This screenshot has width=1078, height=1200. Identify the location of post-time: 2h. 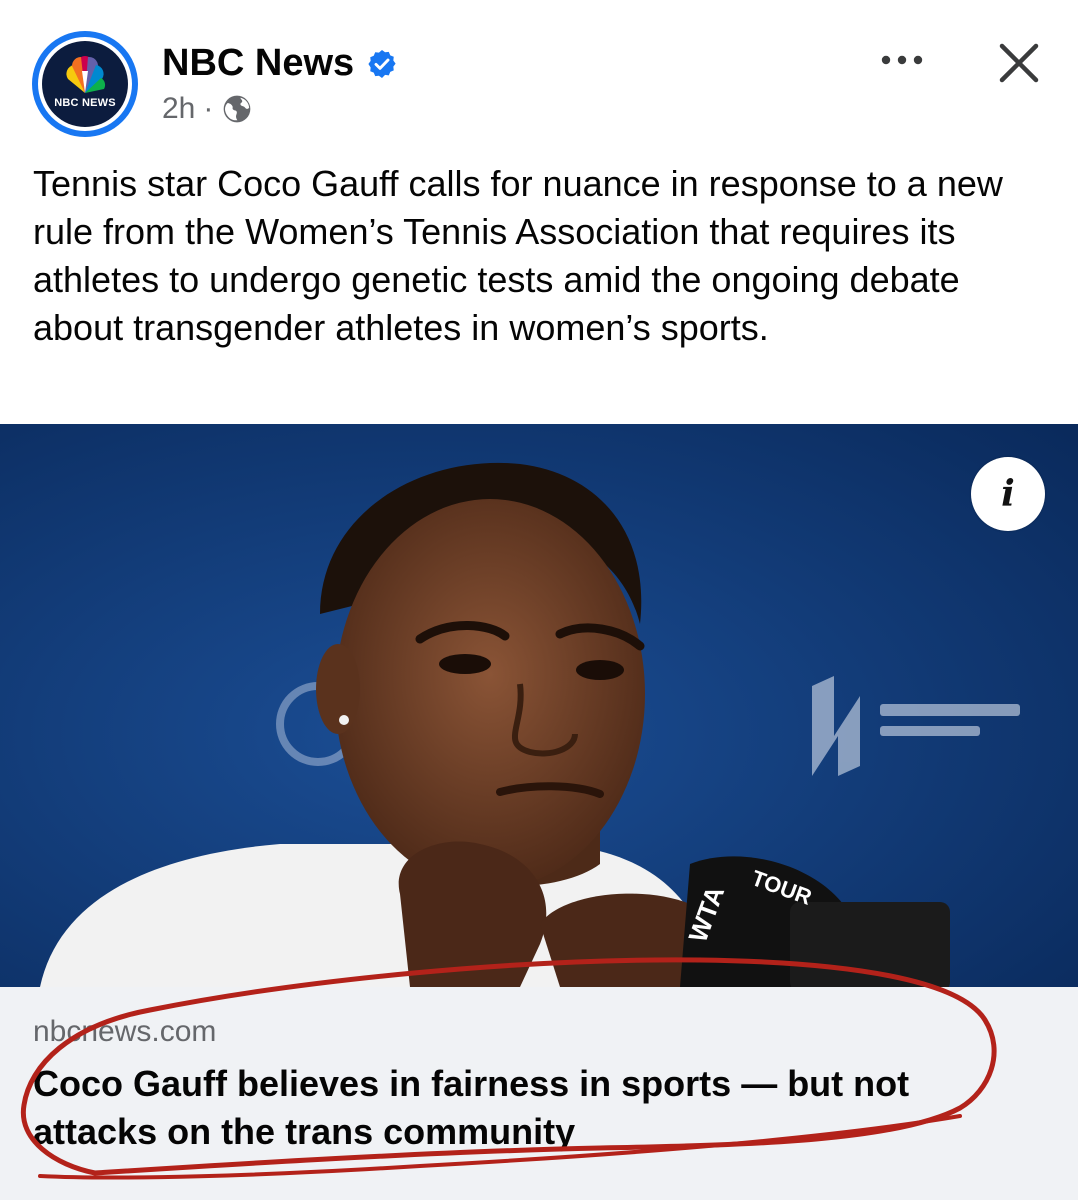
(178, 109).